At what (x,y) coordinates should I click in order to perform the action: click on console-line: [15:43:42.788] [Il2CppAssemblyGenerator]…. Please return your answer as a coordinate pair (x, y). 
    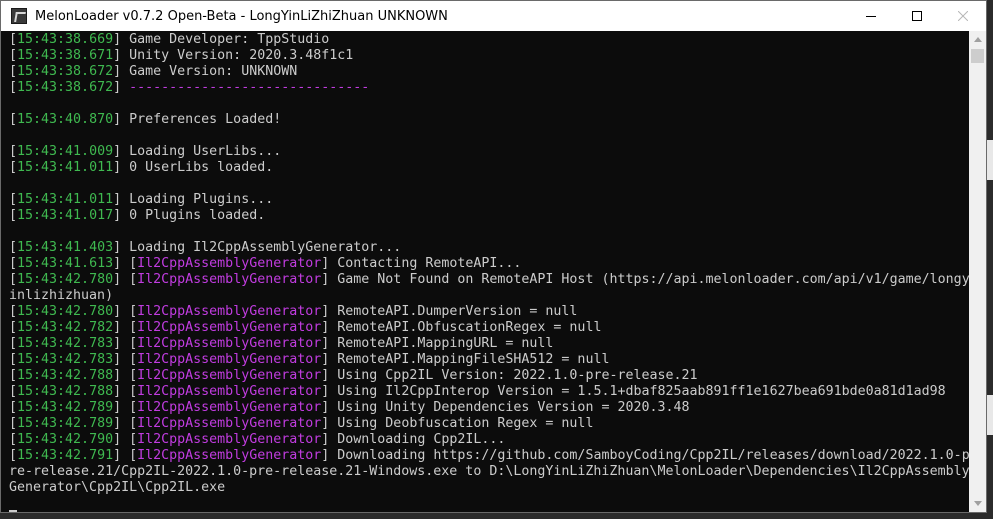
    Looking at the image, I should click on (489, 376).